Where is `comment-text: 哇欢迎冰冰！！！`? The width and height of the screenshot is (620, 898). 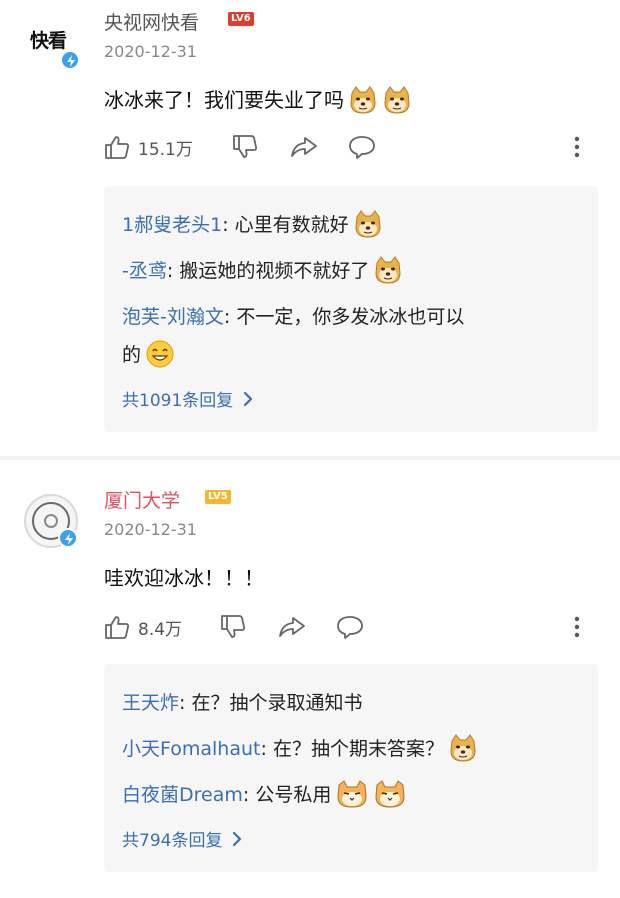
comment-text: 哇欢迎冰冰！！！ is located at coordinates (184, 576).